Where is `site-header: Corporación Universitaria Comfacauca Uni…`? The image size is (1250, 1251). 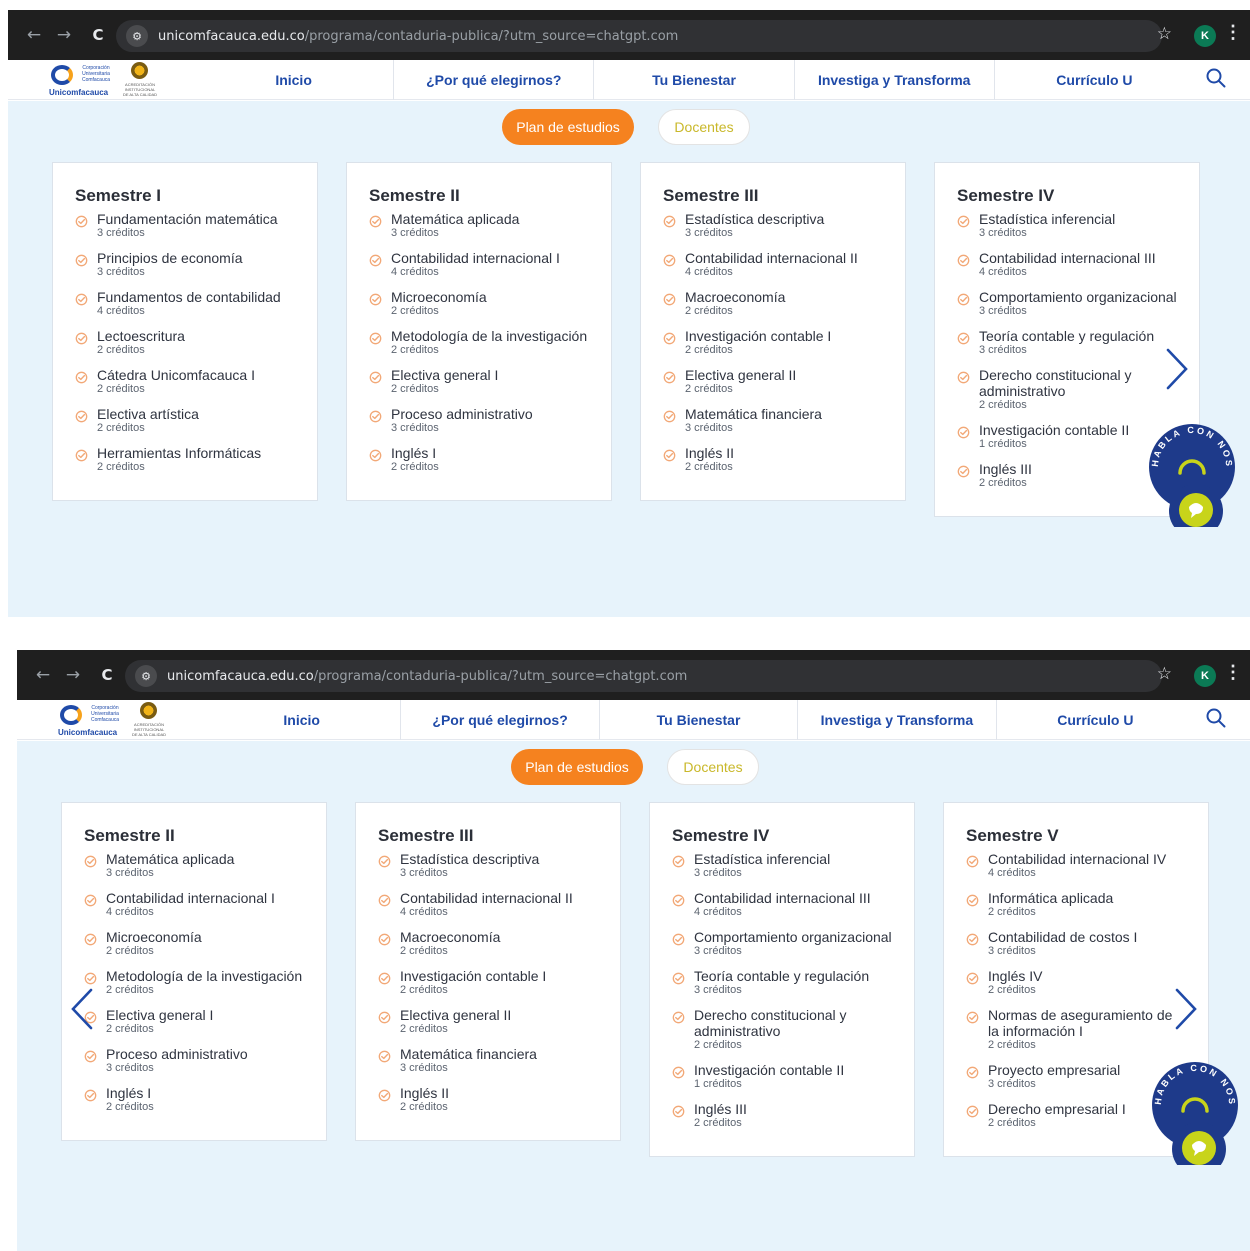
site-header: Corporación Universitaria Comfacauca Uni… is located at coordinates (629, 80).